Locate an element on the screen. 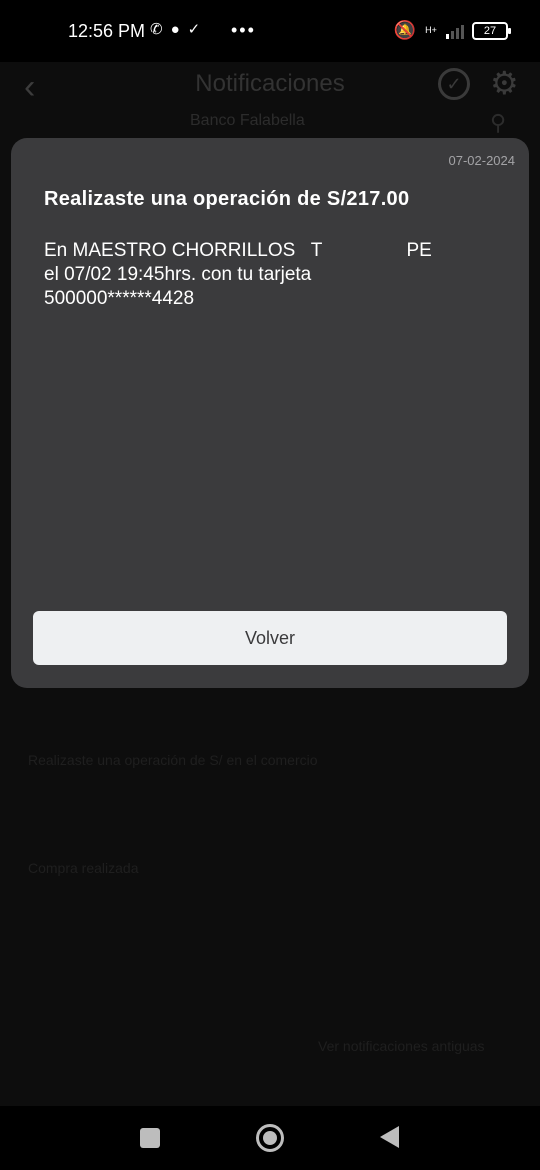  dialog-title: Realizaste una operación de S/217.00 is located at coordinates (227, 199).